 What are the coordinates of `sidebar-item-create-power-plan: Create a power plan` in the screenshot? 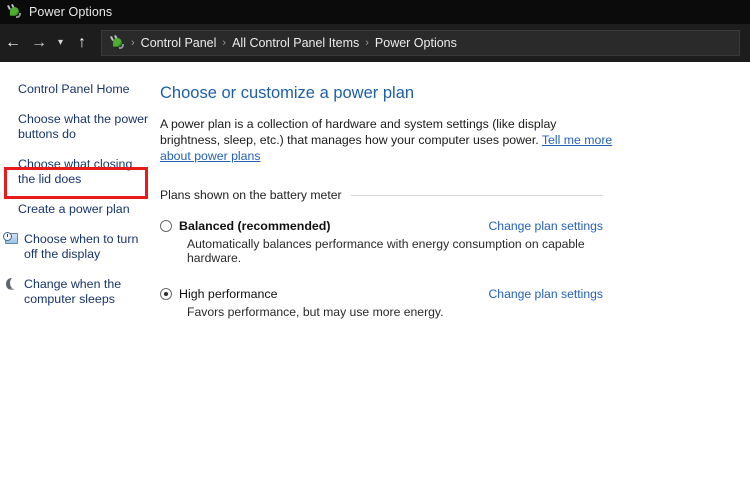 It's located at (80, 209).